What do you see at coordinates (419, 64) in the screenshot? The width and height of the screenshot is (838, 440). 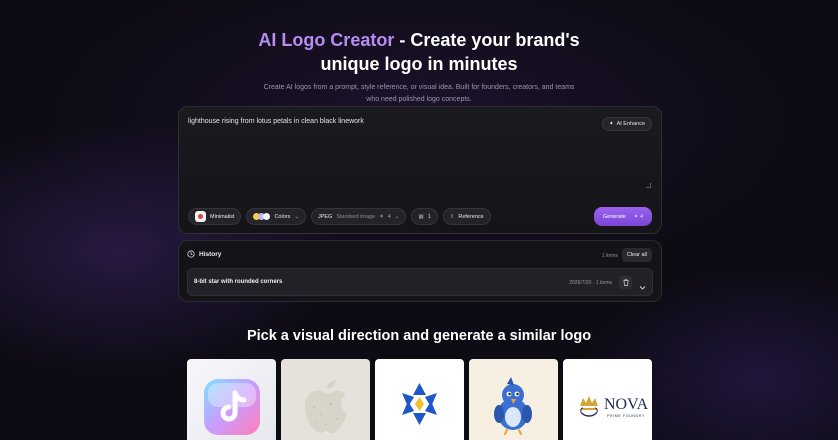 I see `title-line2: unique logo in minutes` at bounding box center [419, 64].